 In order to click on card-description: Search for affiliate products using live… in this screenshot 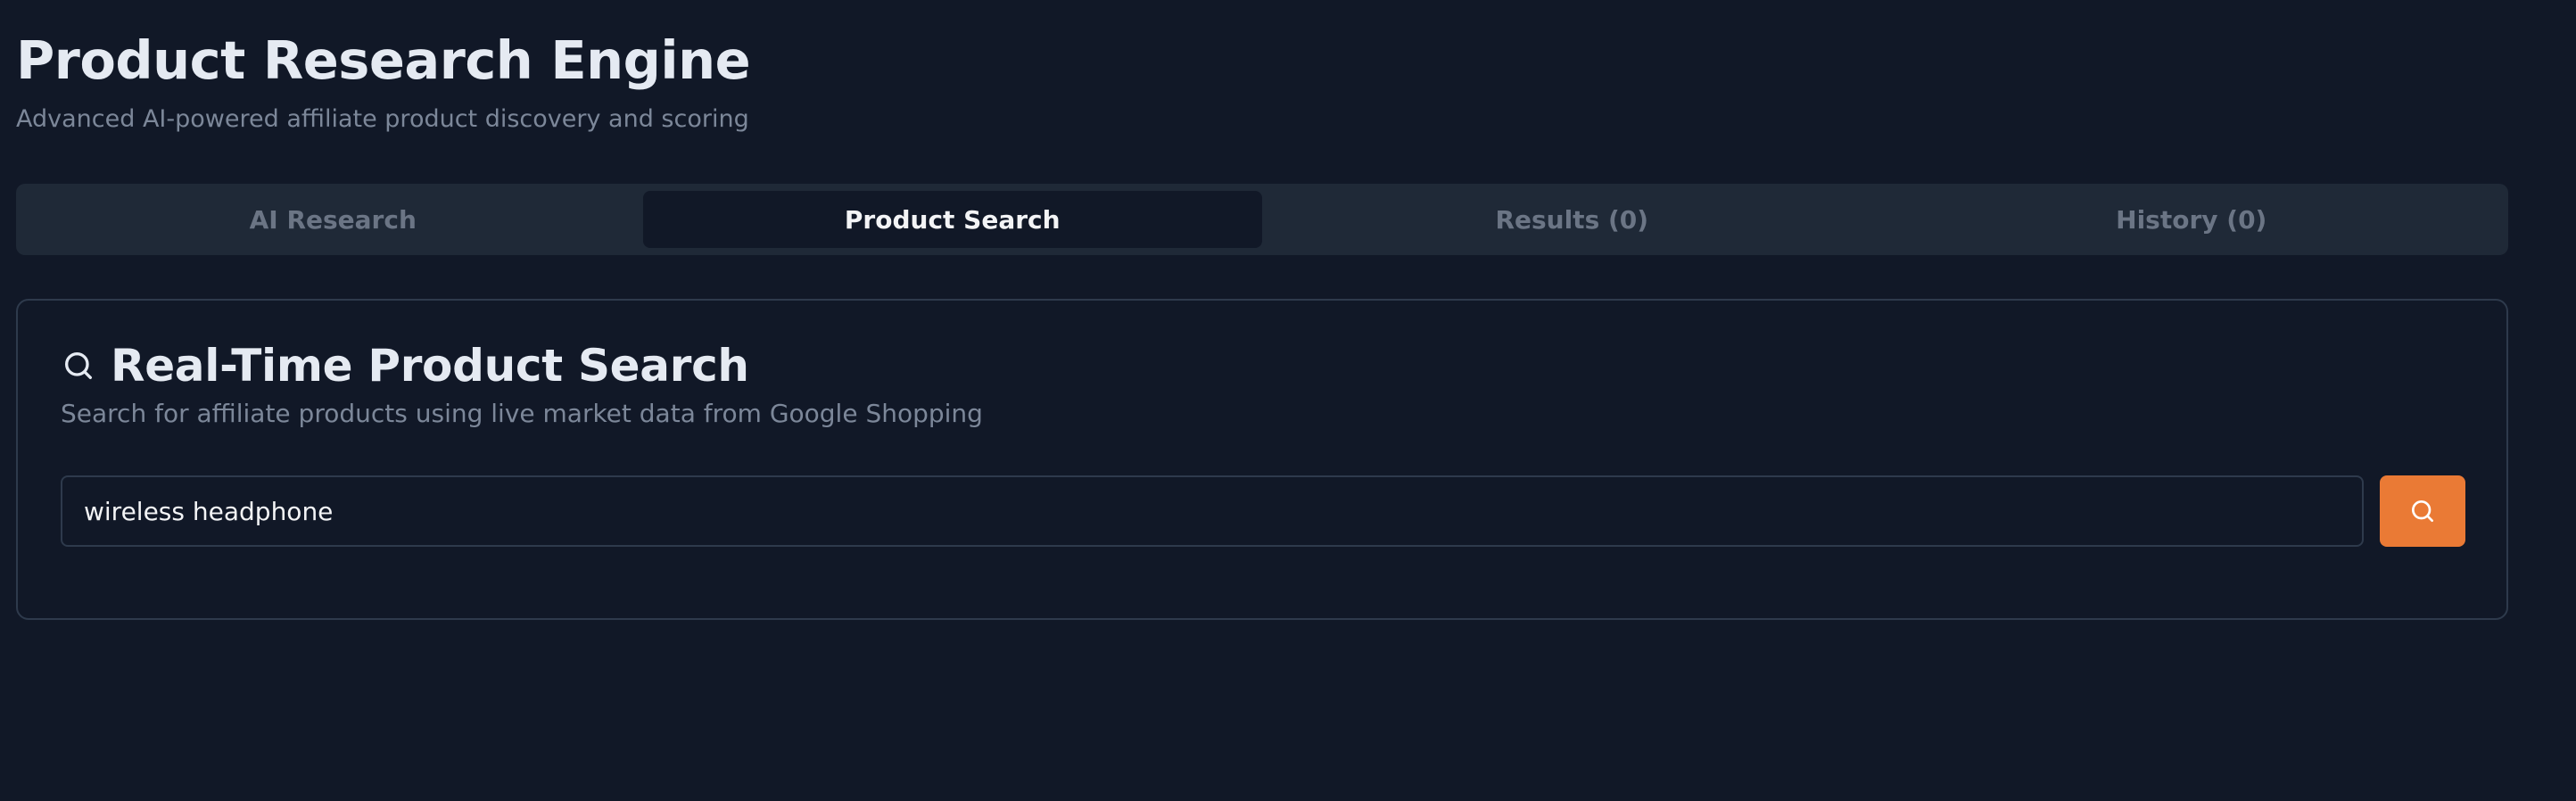, I will do `click(522, 414)`.